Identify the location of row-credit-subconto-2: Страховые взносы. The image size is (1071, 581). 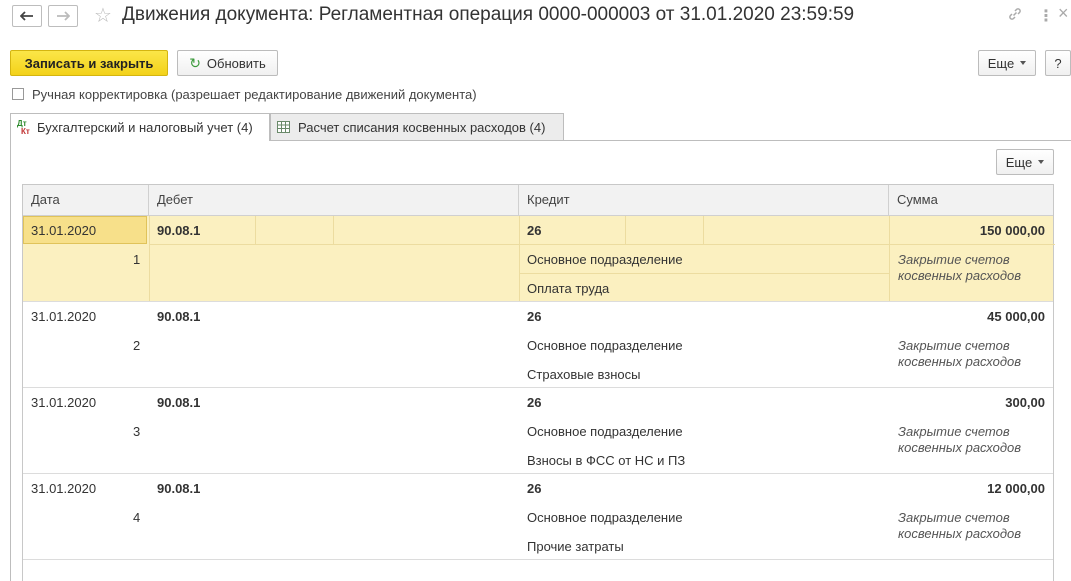
(584, 374).